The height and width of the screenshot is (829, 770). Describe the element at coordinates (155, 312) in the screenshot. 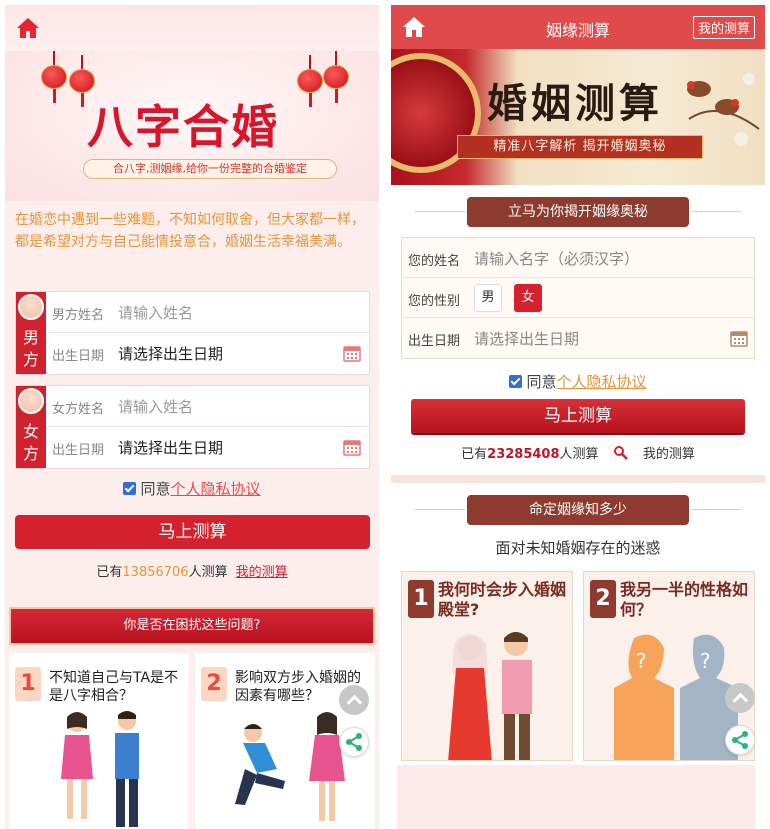

I see `male-name-input: 请输入姓名` at that location.